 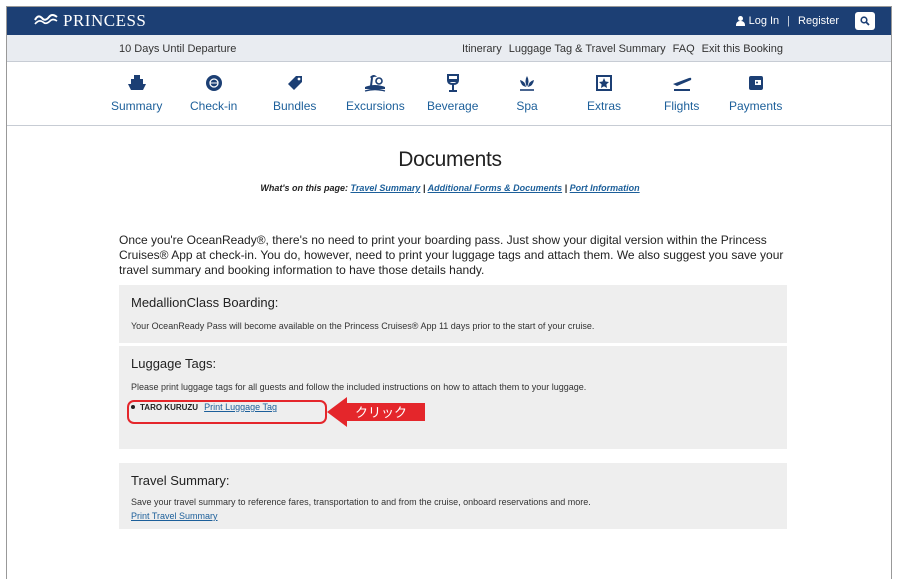 I want to click on search-icon, so click(x=865, y=21).